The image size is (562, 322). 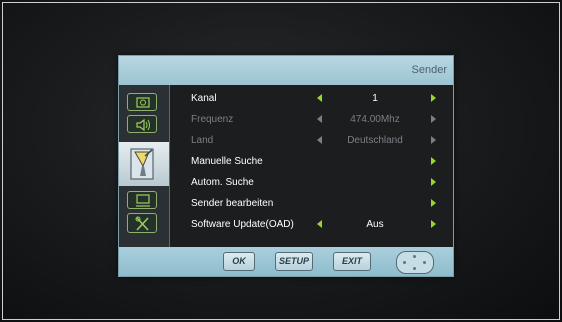 I want to click on row-frequenz: Frequenz 474.00Mhz, so click(x=317, y=120).